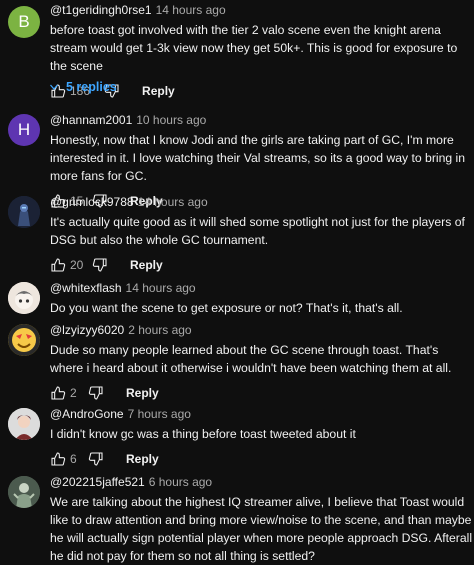 Image resolution: width=474 pixels, height=565 pixels. I want to click on comment-time: 6 hours ago, so click(180, 482).